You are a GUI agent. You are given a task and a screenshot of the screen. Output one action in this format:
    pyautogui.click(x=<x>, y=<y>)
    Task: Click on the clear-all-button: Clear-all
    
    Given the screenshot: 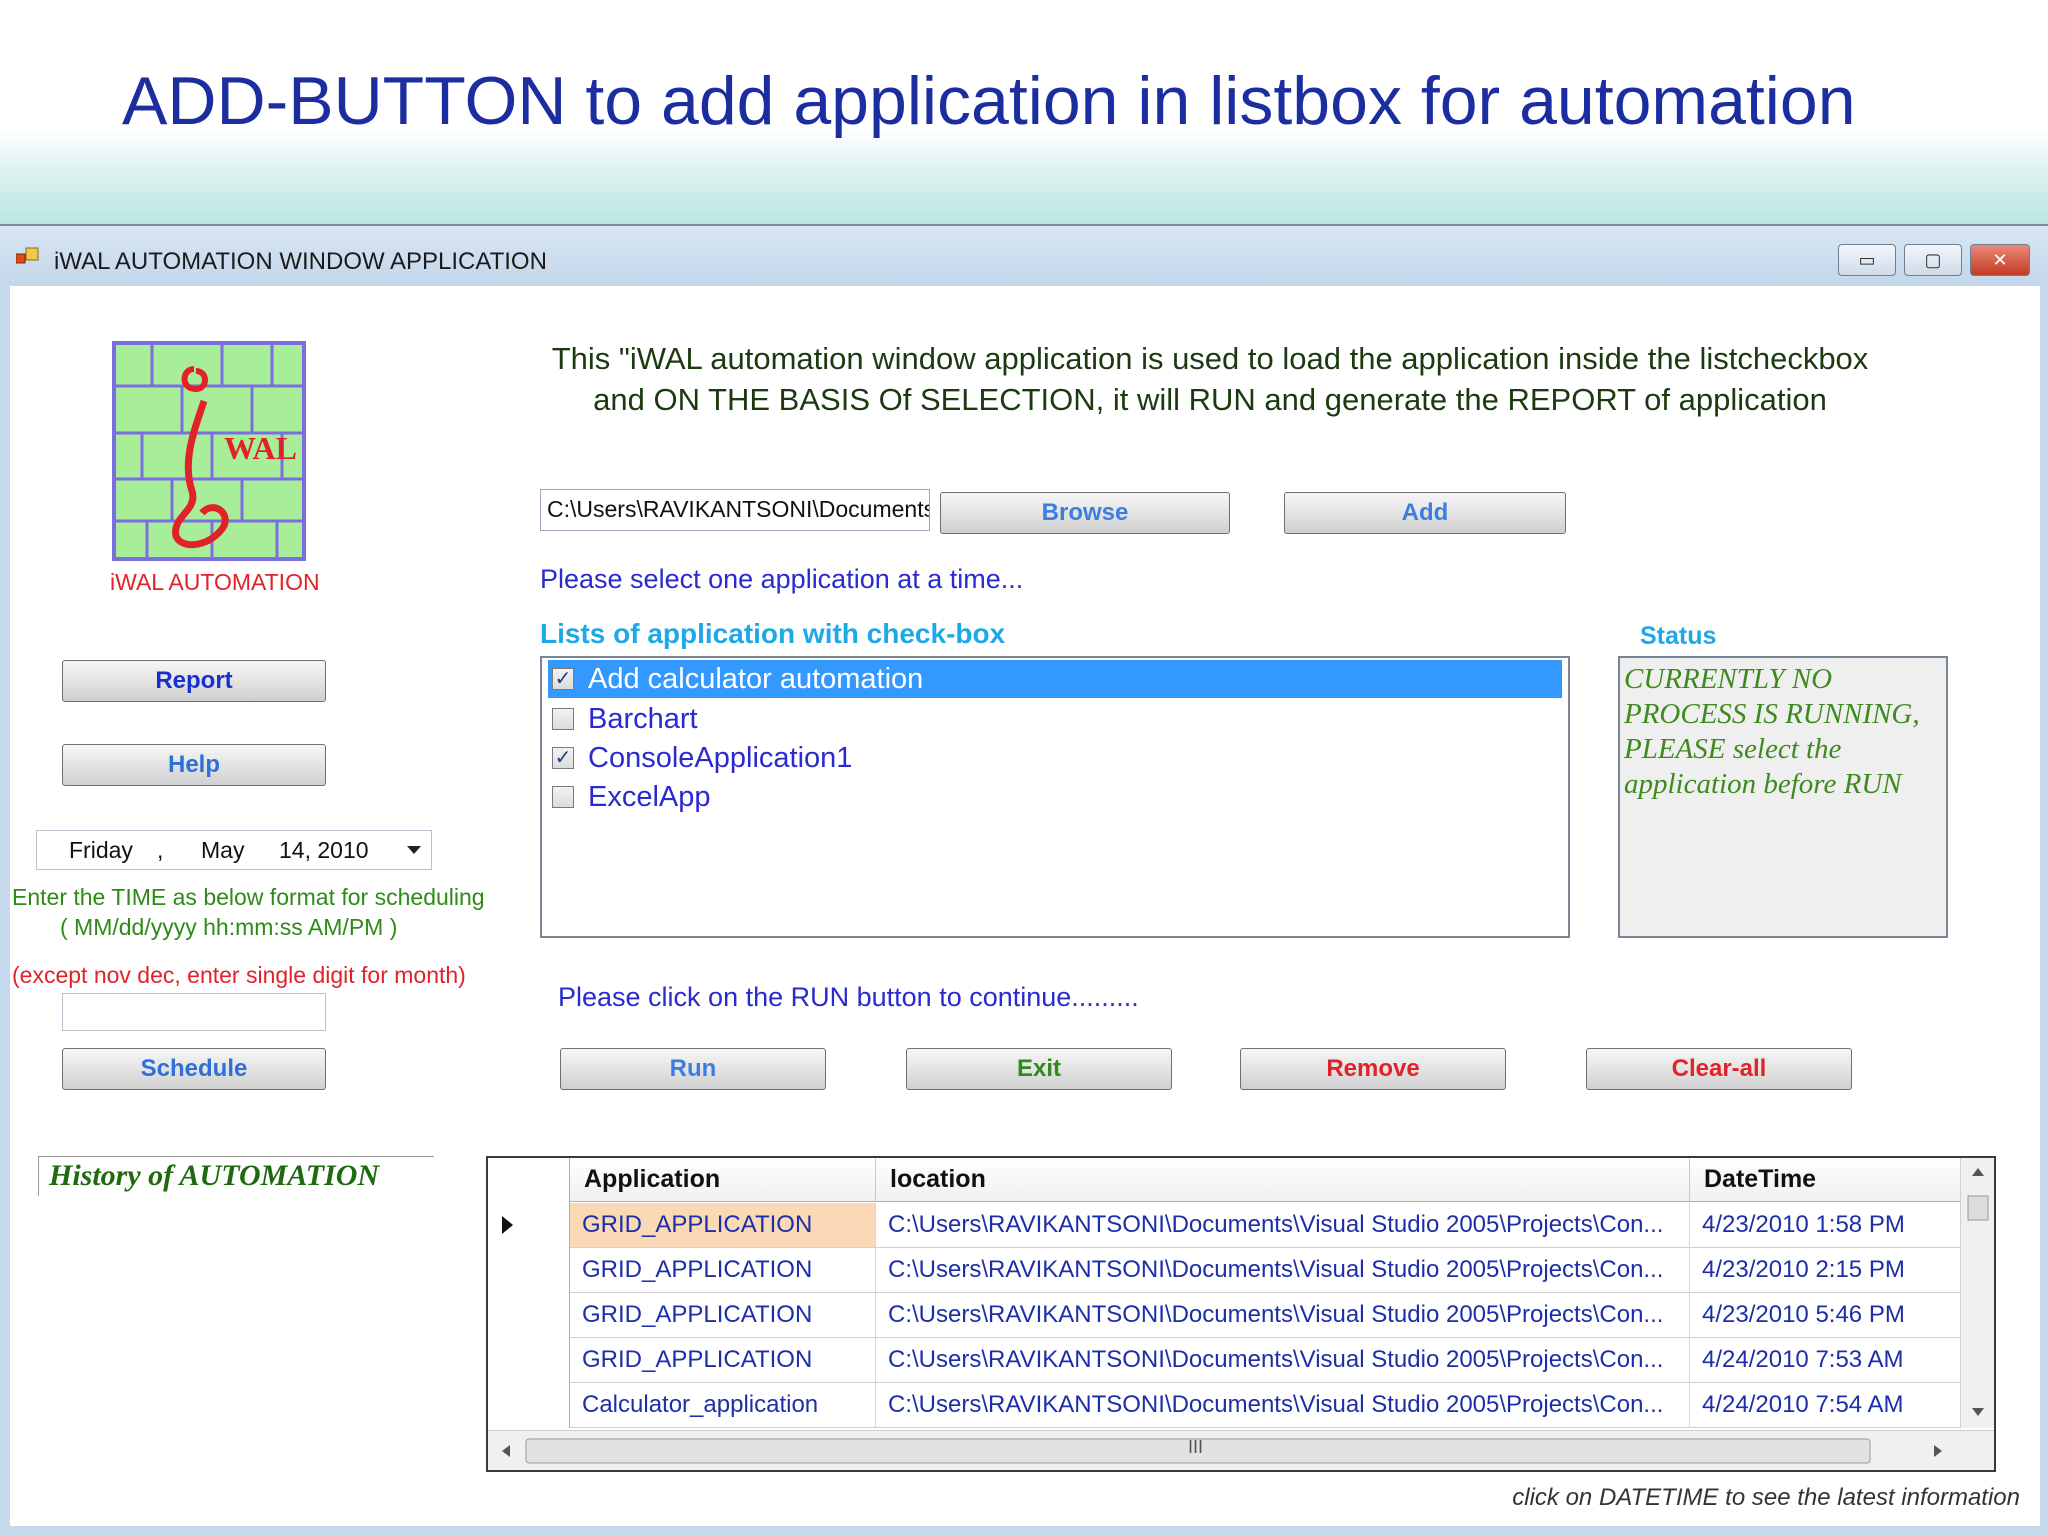 What is the action you would take?
    pyautogui.click(x=1719, y=1069)
    